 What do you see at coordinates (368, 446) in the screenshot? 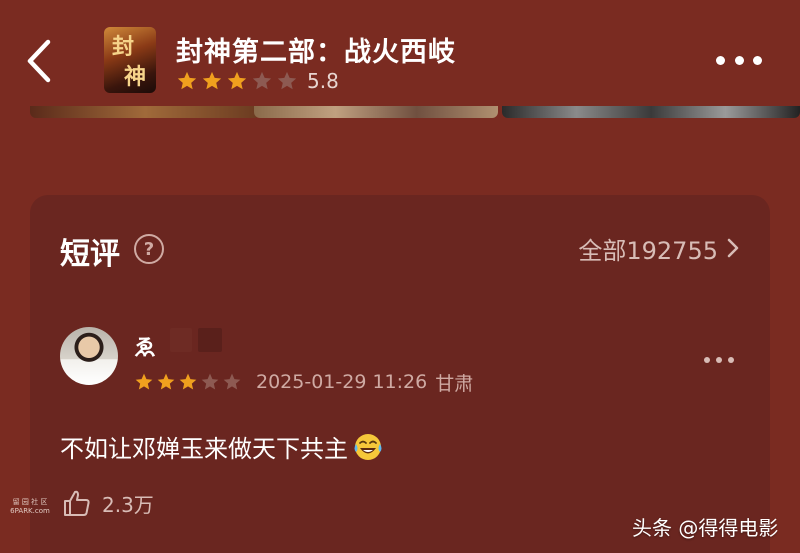
I see `laughing-tears-emoji-icon` at bounding box center [368, 446].